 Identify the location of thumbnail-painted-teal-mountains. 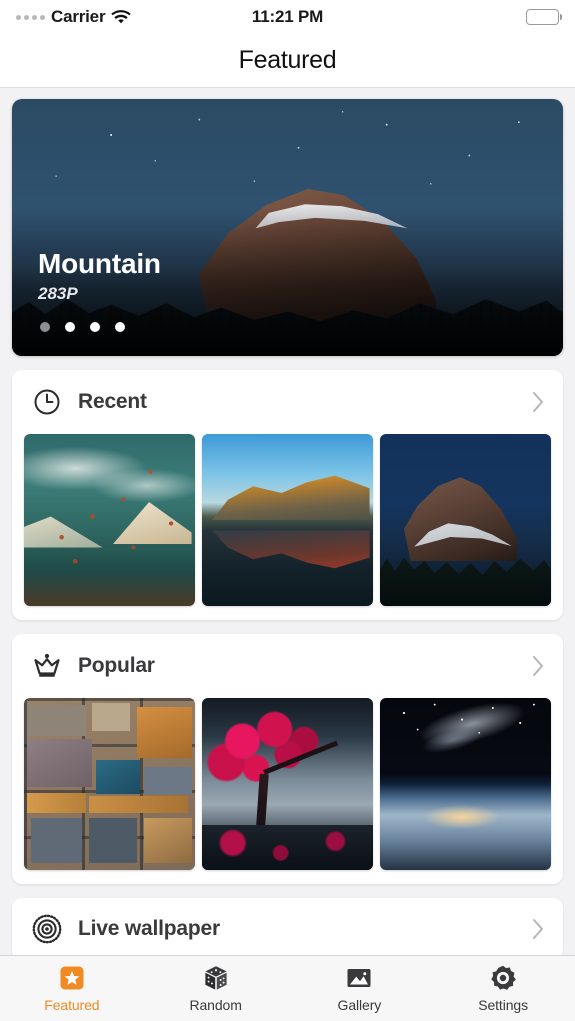
(109, 520).